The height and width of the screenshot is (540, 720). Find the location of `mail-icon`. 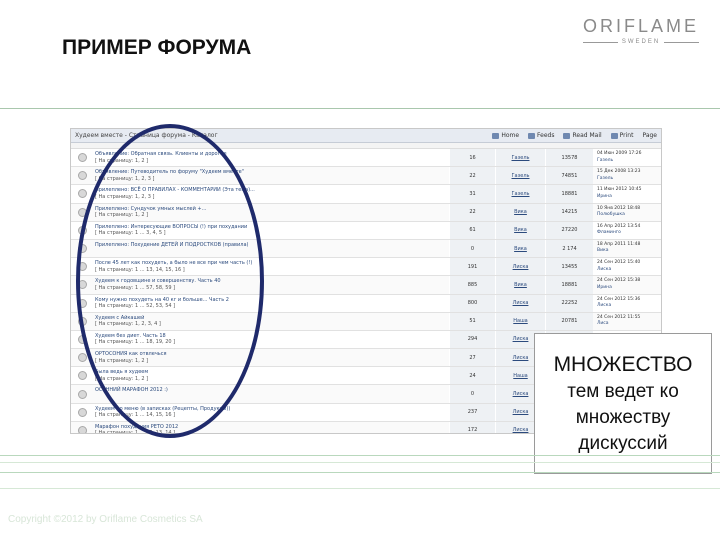

mail-icon is located at coordinates (567, 135).